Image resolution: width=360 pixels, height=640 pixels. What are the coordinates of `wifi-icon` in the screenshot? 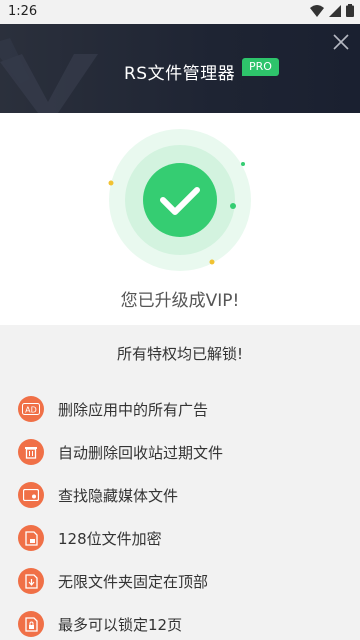 It's located at (317, 10).